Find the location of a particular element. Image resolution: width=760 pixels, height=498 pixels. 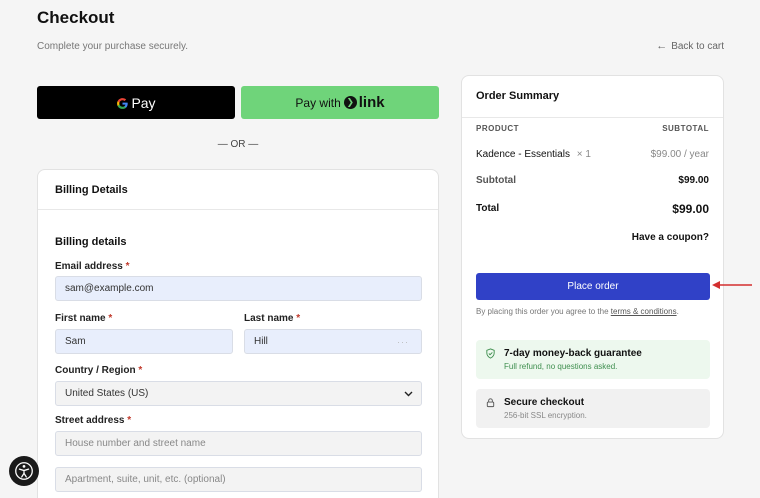

subtotal-value: $99.00 is located at coordinates (693, 180).